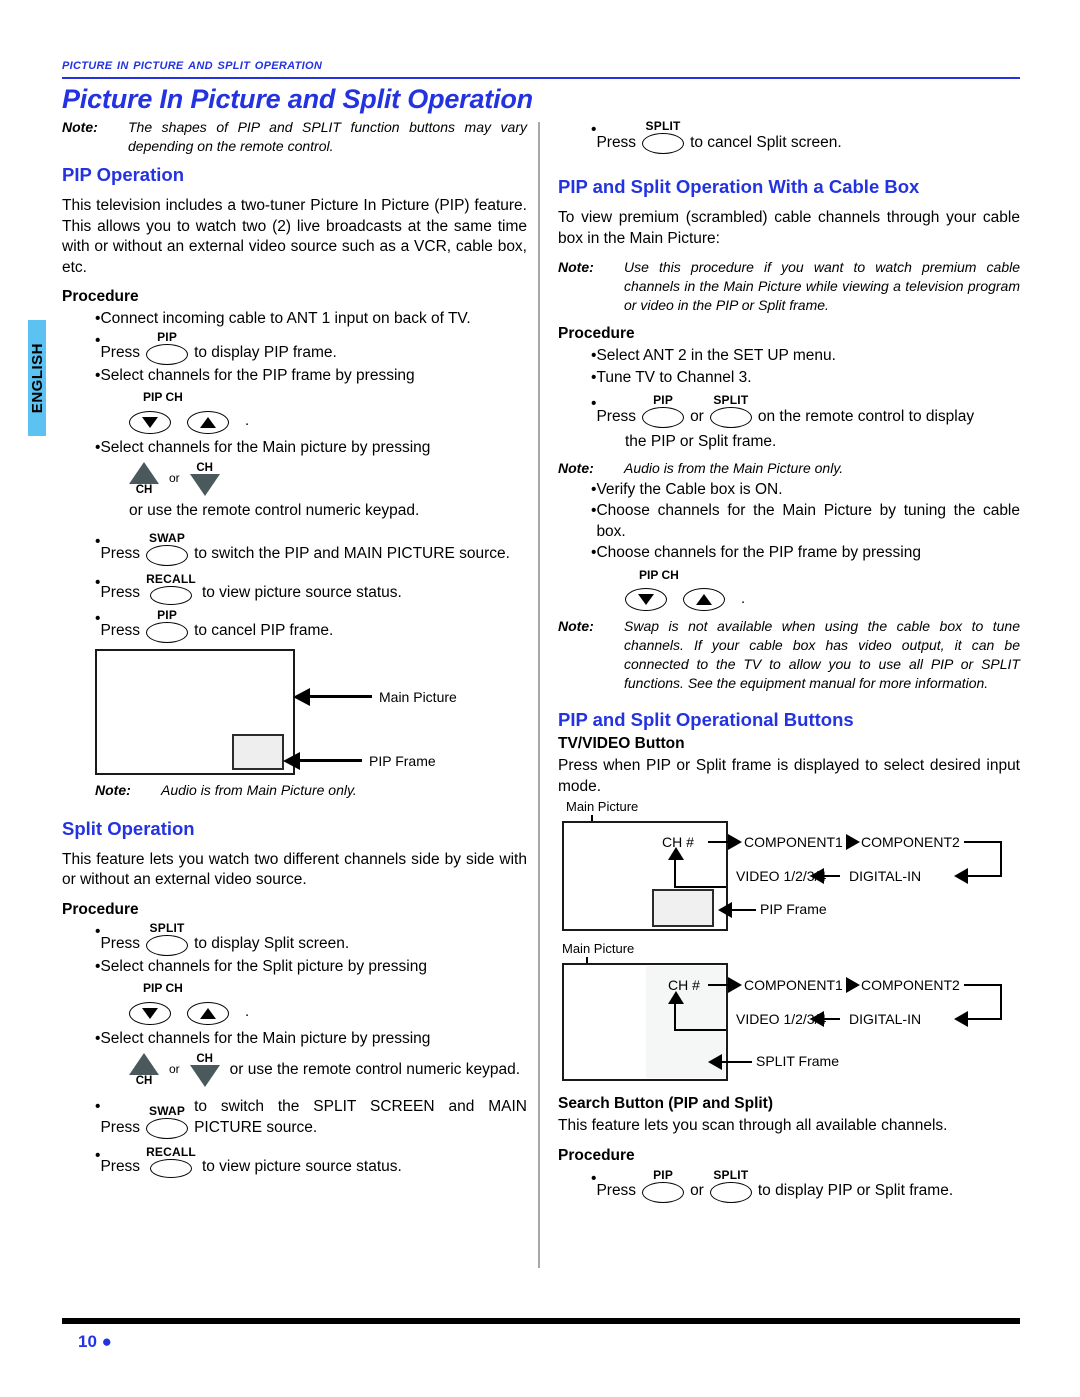 The image size is (1080, 1397). I want to click on step-text-tail: to display PIP frame., so click(265, 352).